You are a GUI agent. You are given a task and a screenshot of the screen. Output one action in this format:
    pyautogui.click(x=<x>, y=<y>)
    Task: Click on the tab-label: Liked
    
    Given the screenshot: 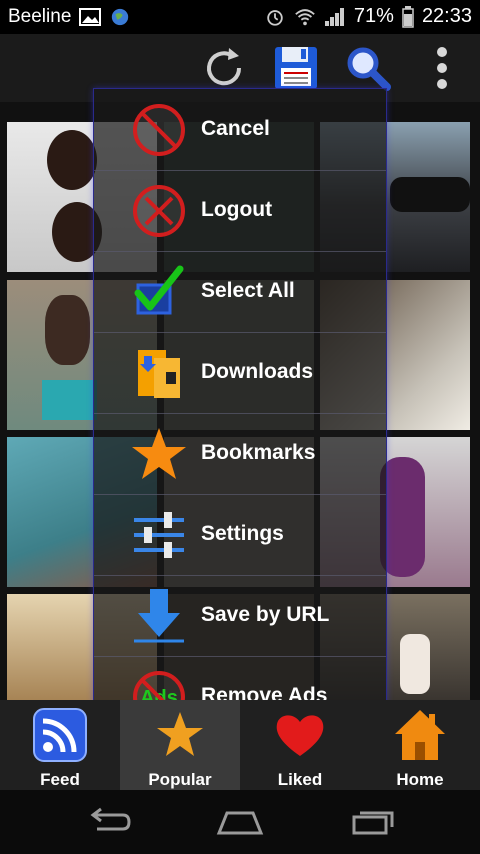 What is the action you would take?
    pyautogui.click(x=300, y=779)
    